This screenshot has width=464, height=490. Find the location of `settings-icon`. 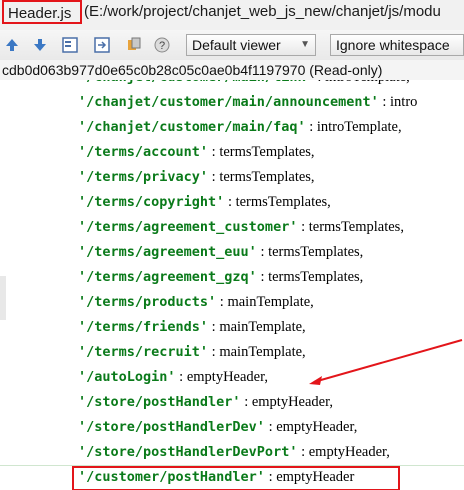

settings-icon is located at coordinates (134, 45).